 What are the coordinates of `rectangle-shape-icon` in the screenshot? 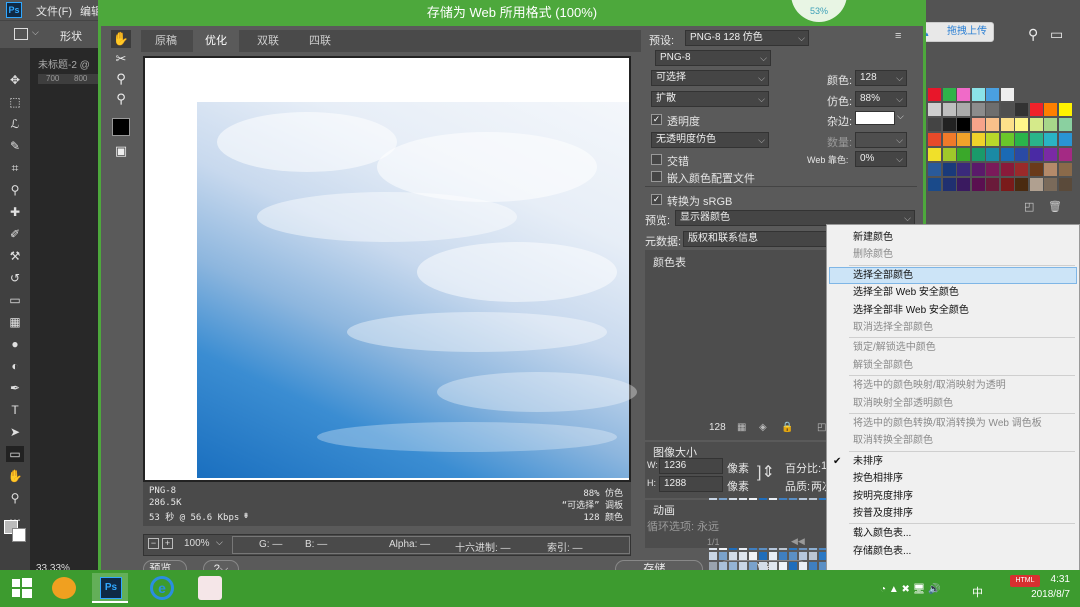 It's located at (21, 34).